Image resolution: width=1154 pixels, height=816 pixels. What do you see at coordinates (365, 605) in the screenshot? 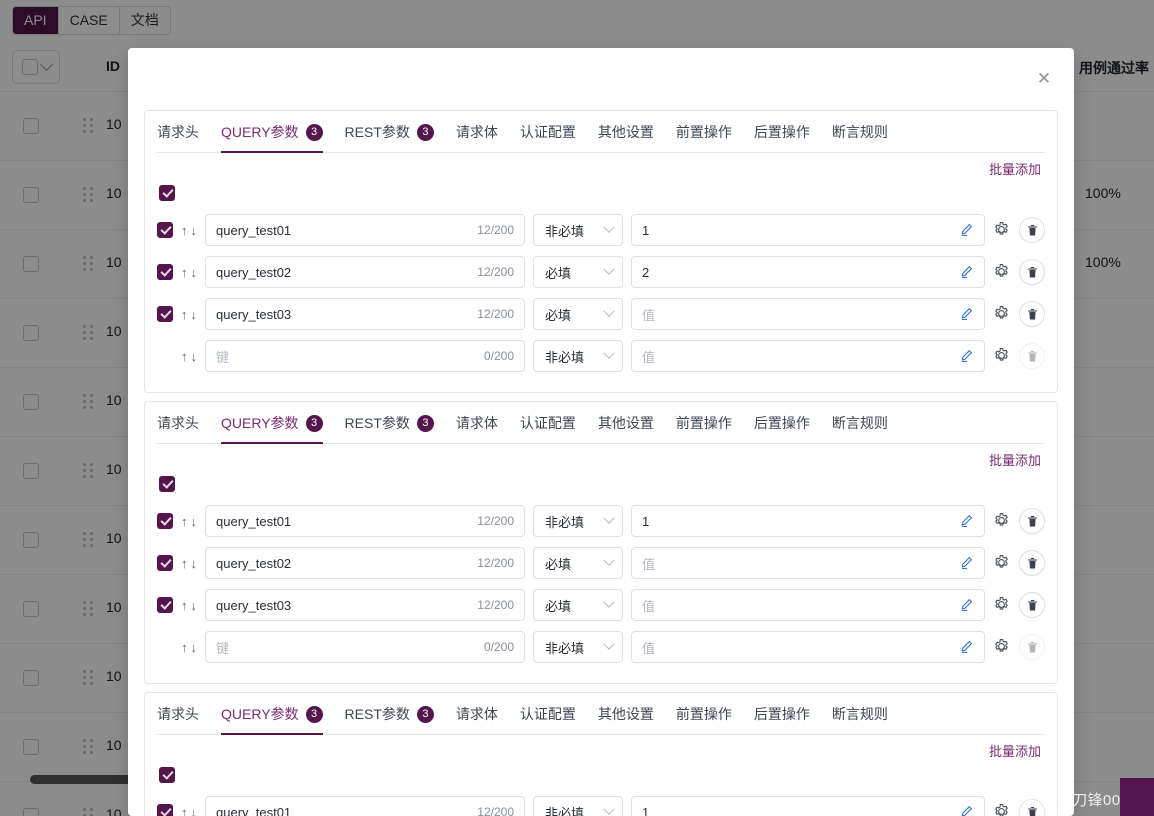
I see `param-key-input: query_test03 12/200` at bounding box center [365, 605].